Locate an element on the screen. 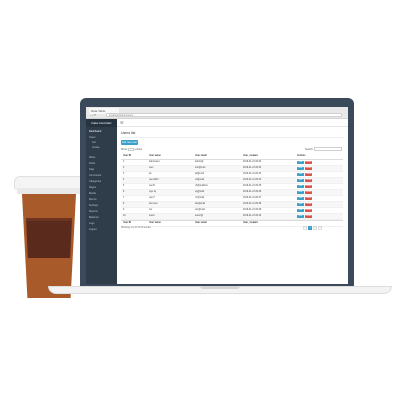 This screenshot has height=400, width=400. sidebar-item-users: Users is located at coordinates (102, 138).